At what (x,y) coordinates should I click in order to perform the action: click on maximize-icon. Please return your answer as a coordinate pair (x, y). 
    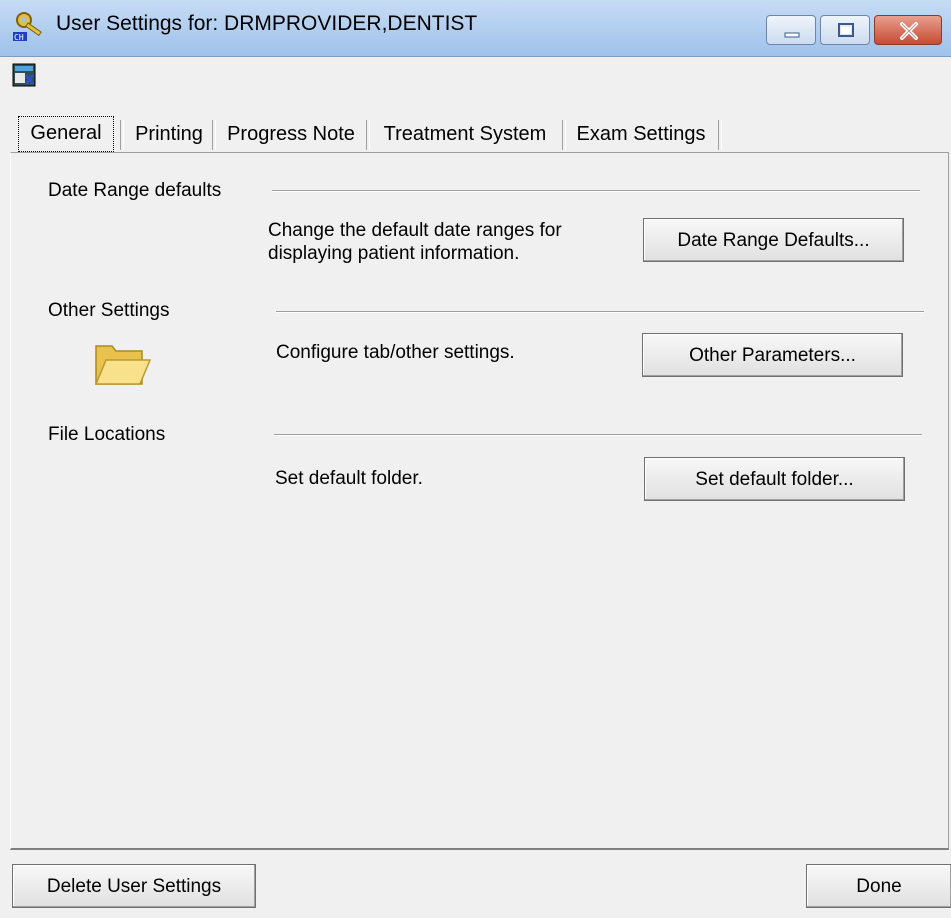
    Looking at the image, I should click on (846, 30).